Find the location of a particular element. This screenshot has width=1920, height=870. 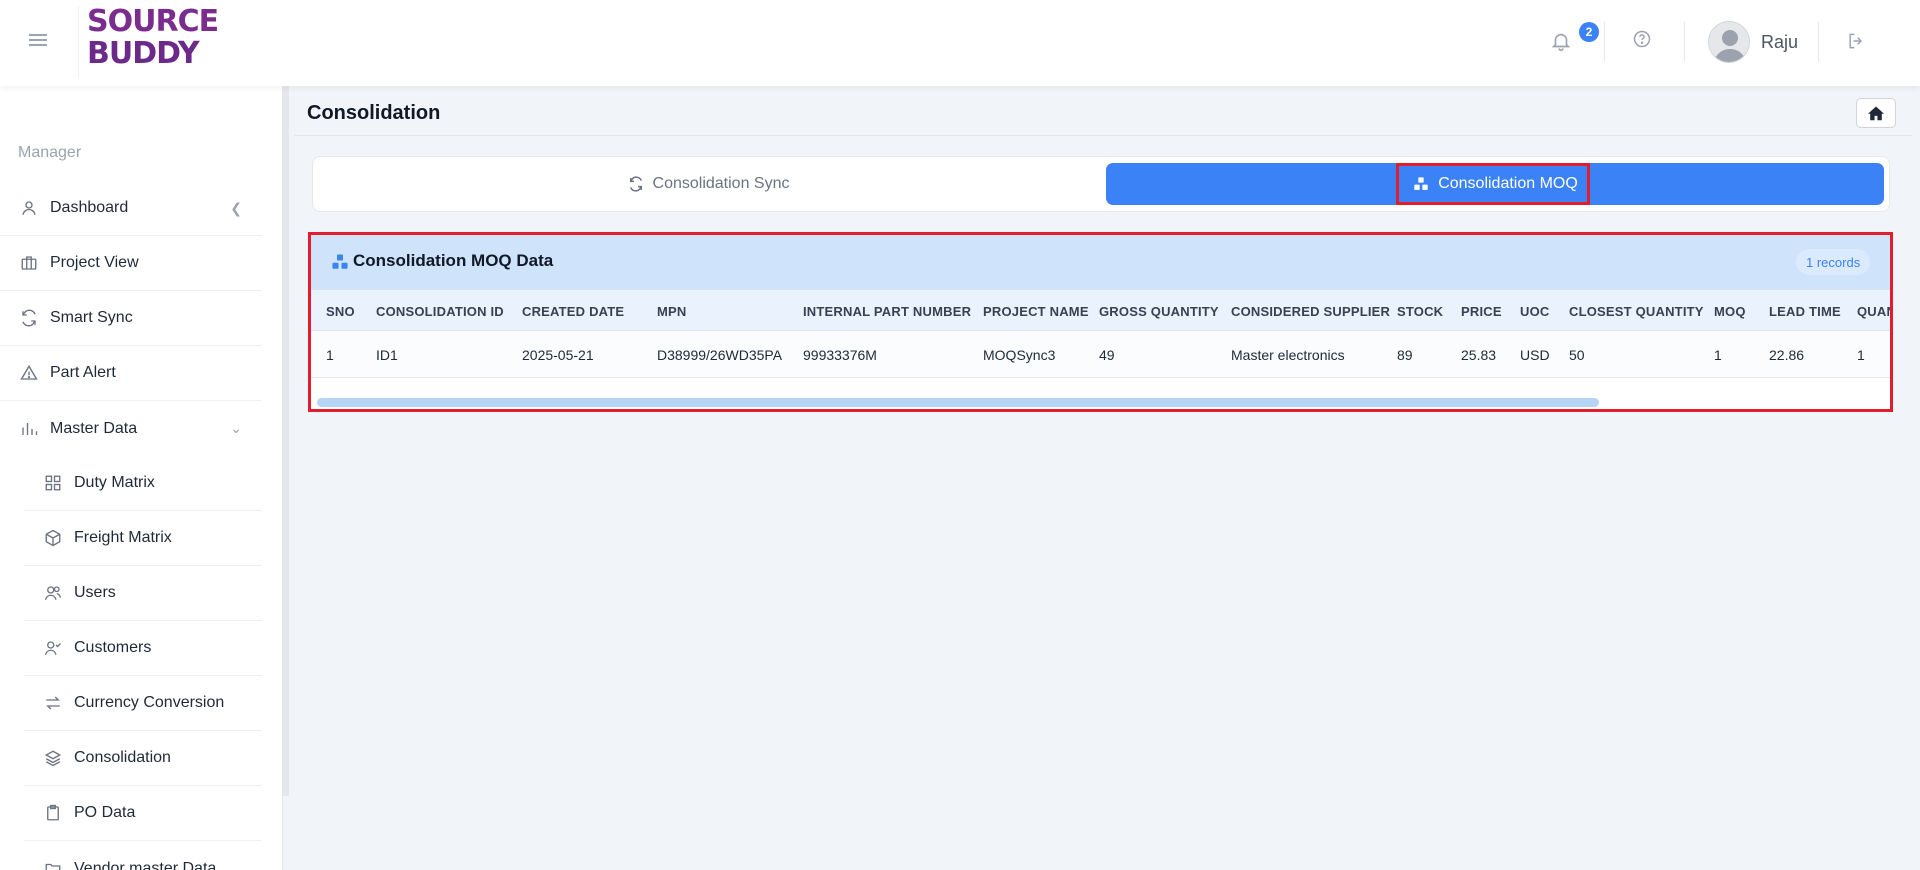

sidebar-item-part-alert: Part Alert is located at coordinates (131, 373).